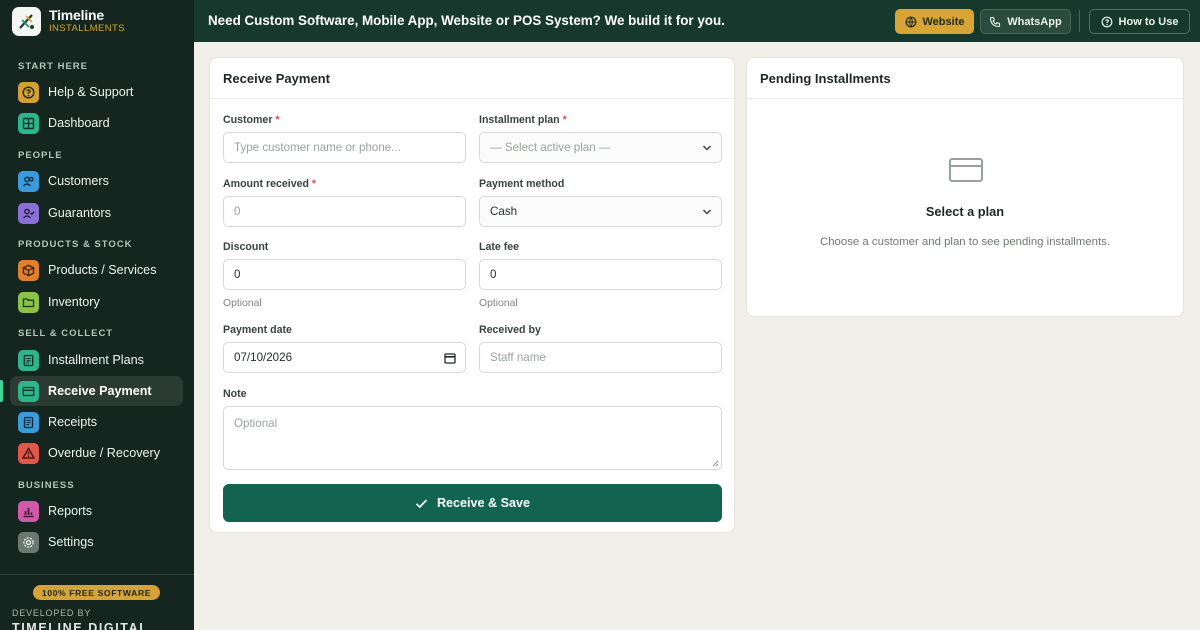 Image resolution: width=1200 pixels, height=630 pixels. Describe the element at coordinates (499, 247) in the screenshot. I see `late-fee-label: Late fee` at that location.